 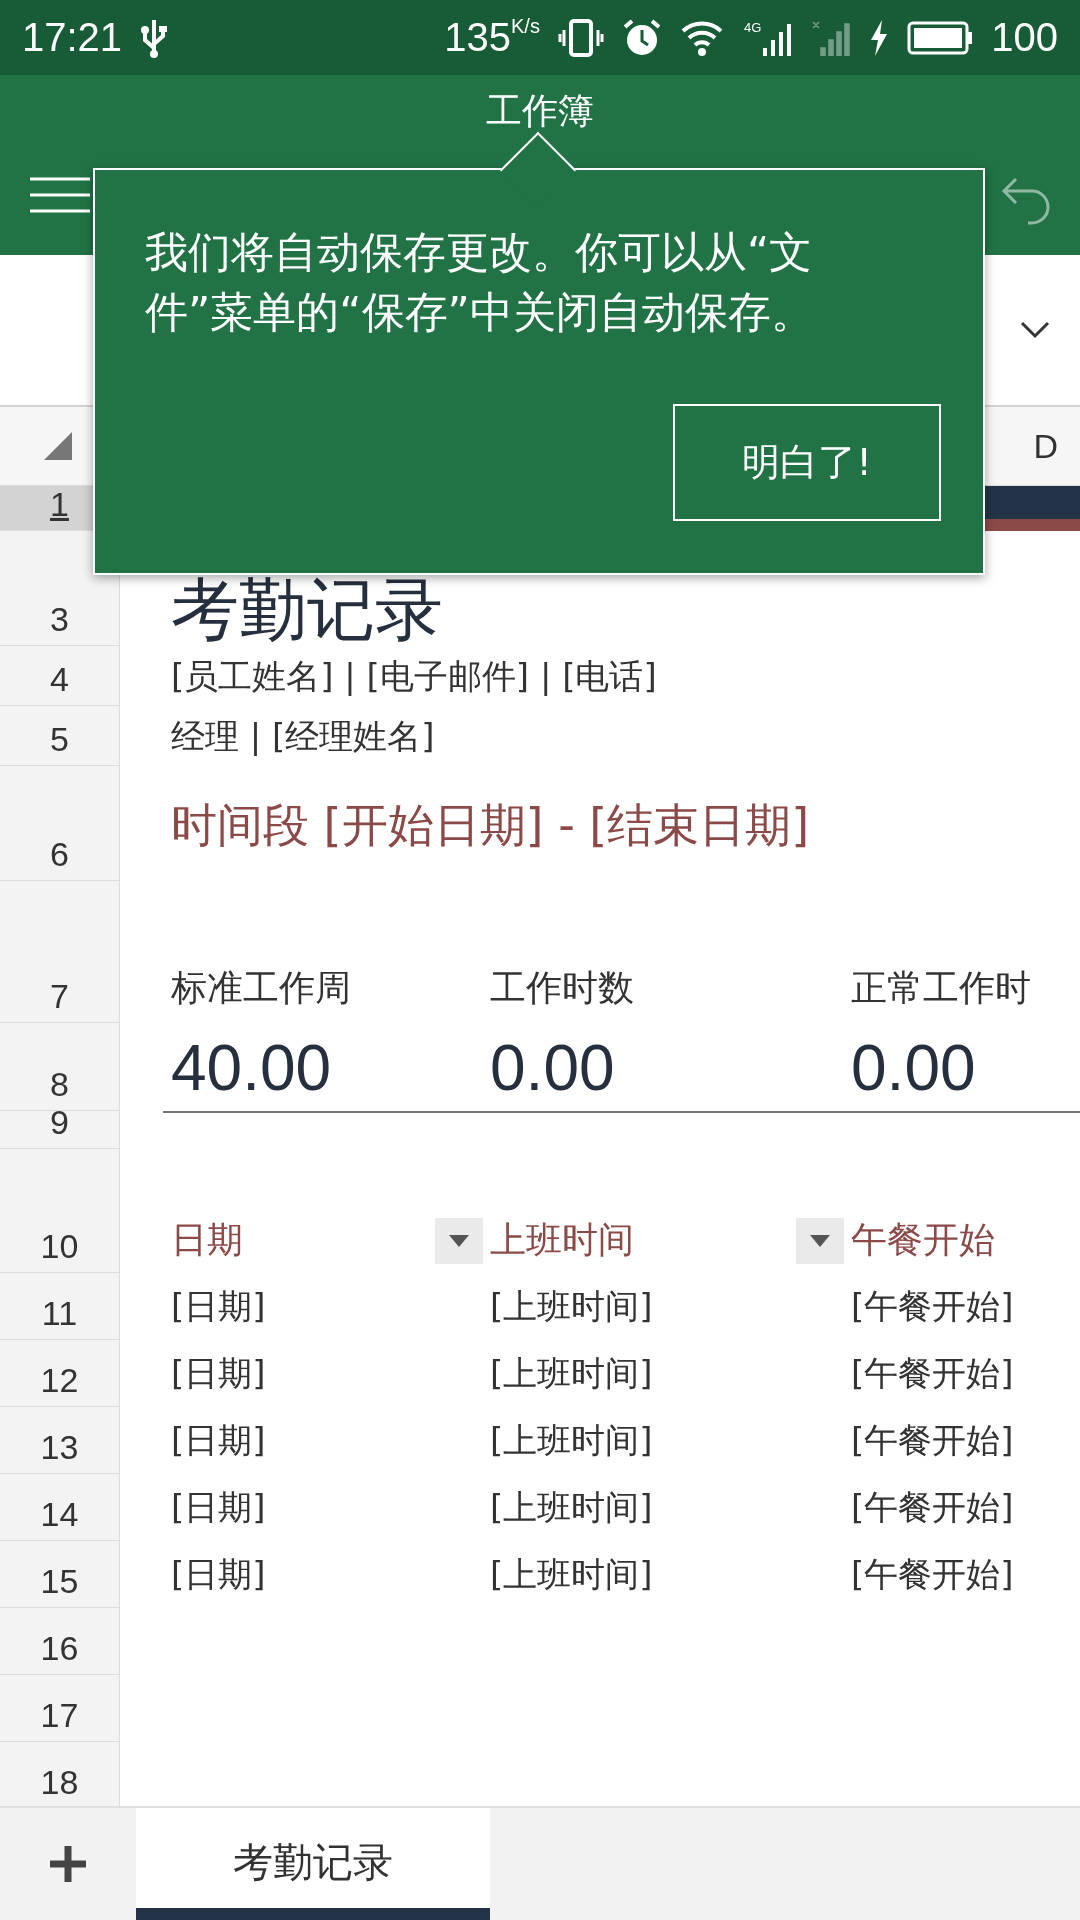 I want to click on sheet-tab: 考勤记录, so click(x=313, y=1864).